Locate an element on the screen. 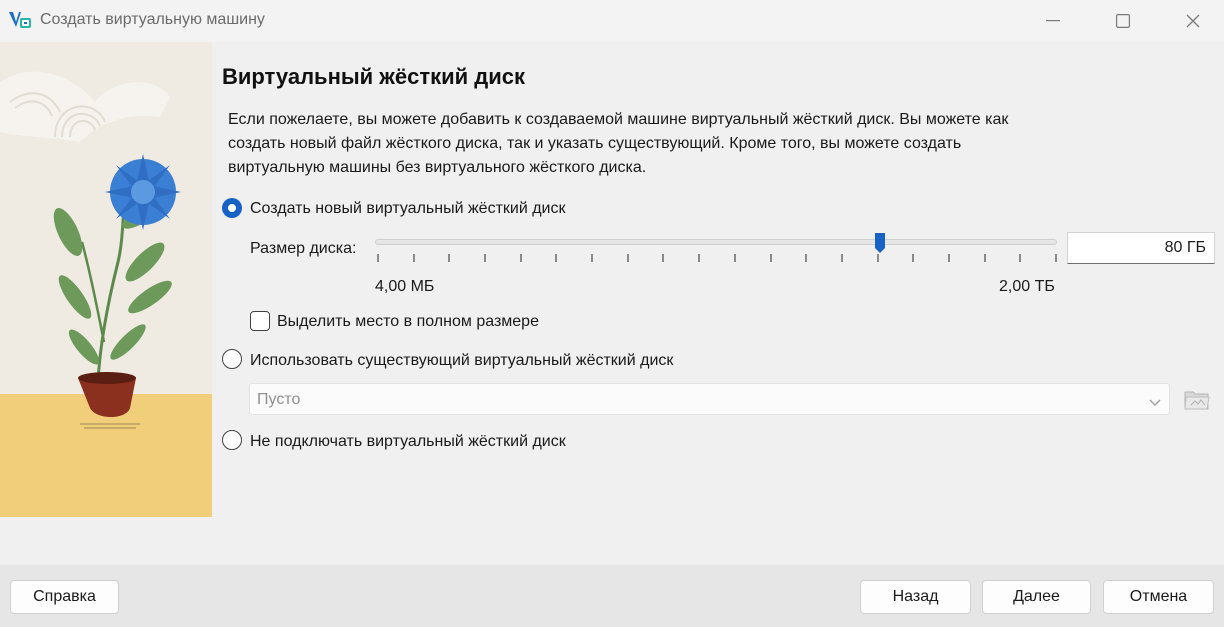 This screenshot has width=1224, height=627. minimize-button is located at coordinates (1053, 21).